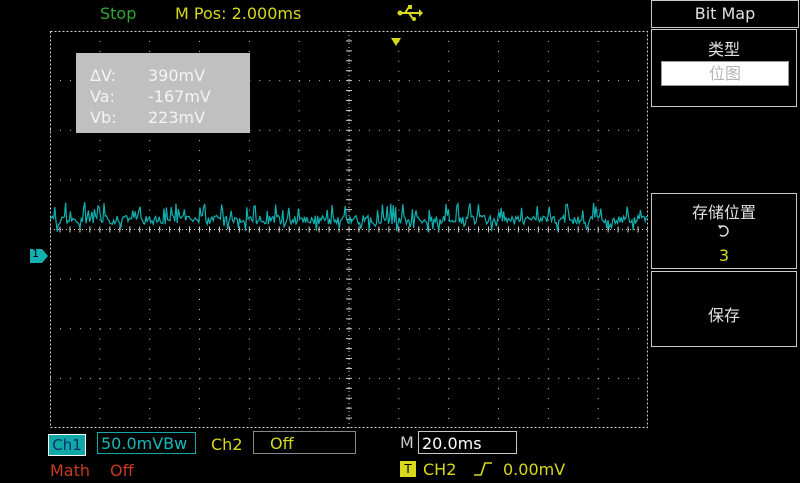  What do you see at coordinates (534, 469) in the screenshot?
I see `trigger-level: 0.00mV` at bounding box center [534, 469].